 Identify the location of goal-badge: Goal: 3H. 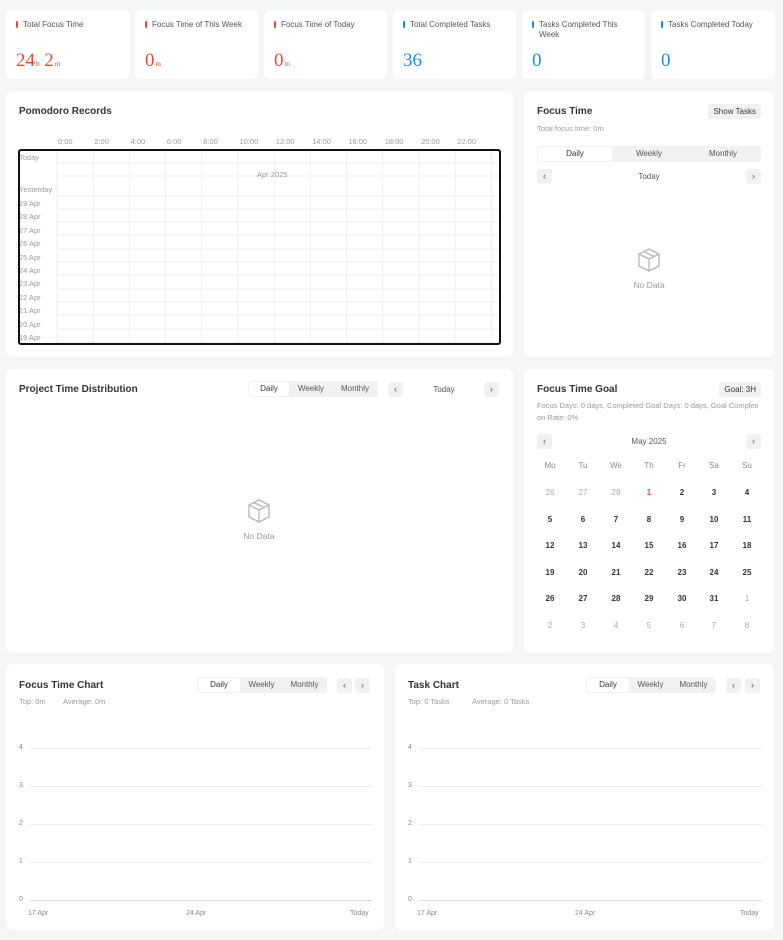
(740, 389).